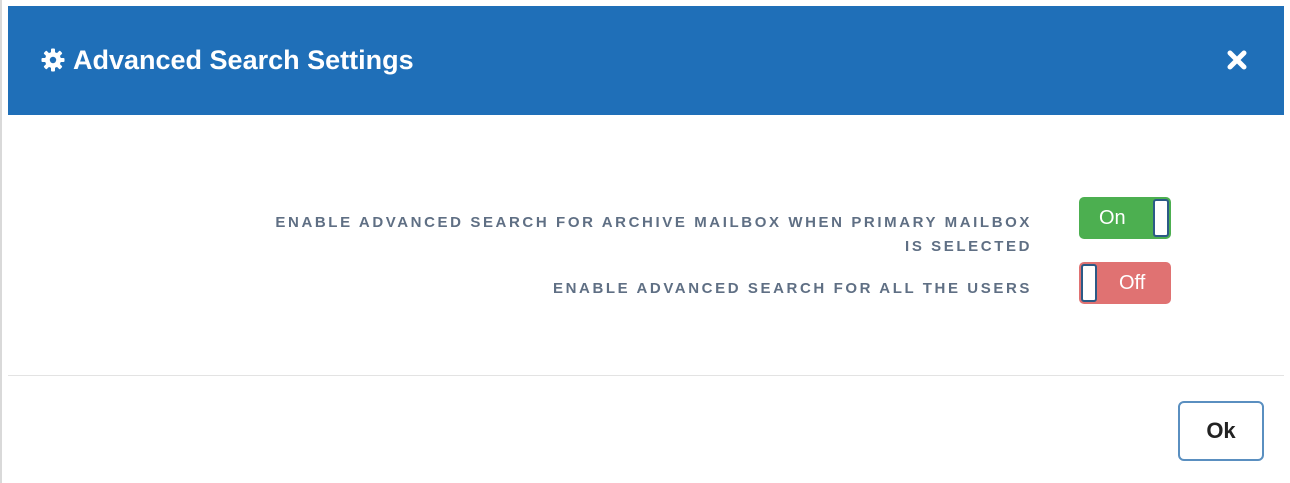  Describe the element at coordinates (646, 375) in the screenshot. I see `footer-divider` at that location.